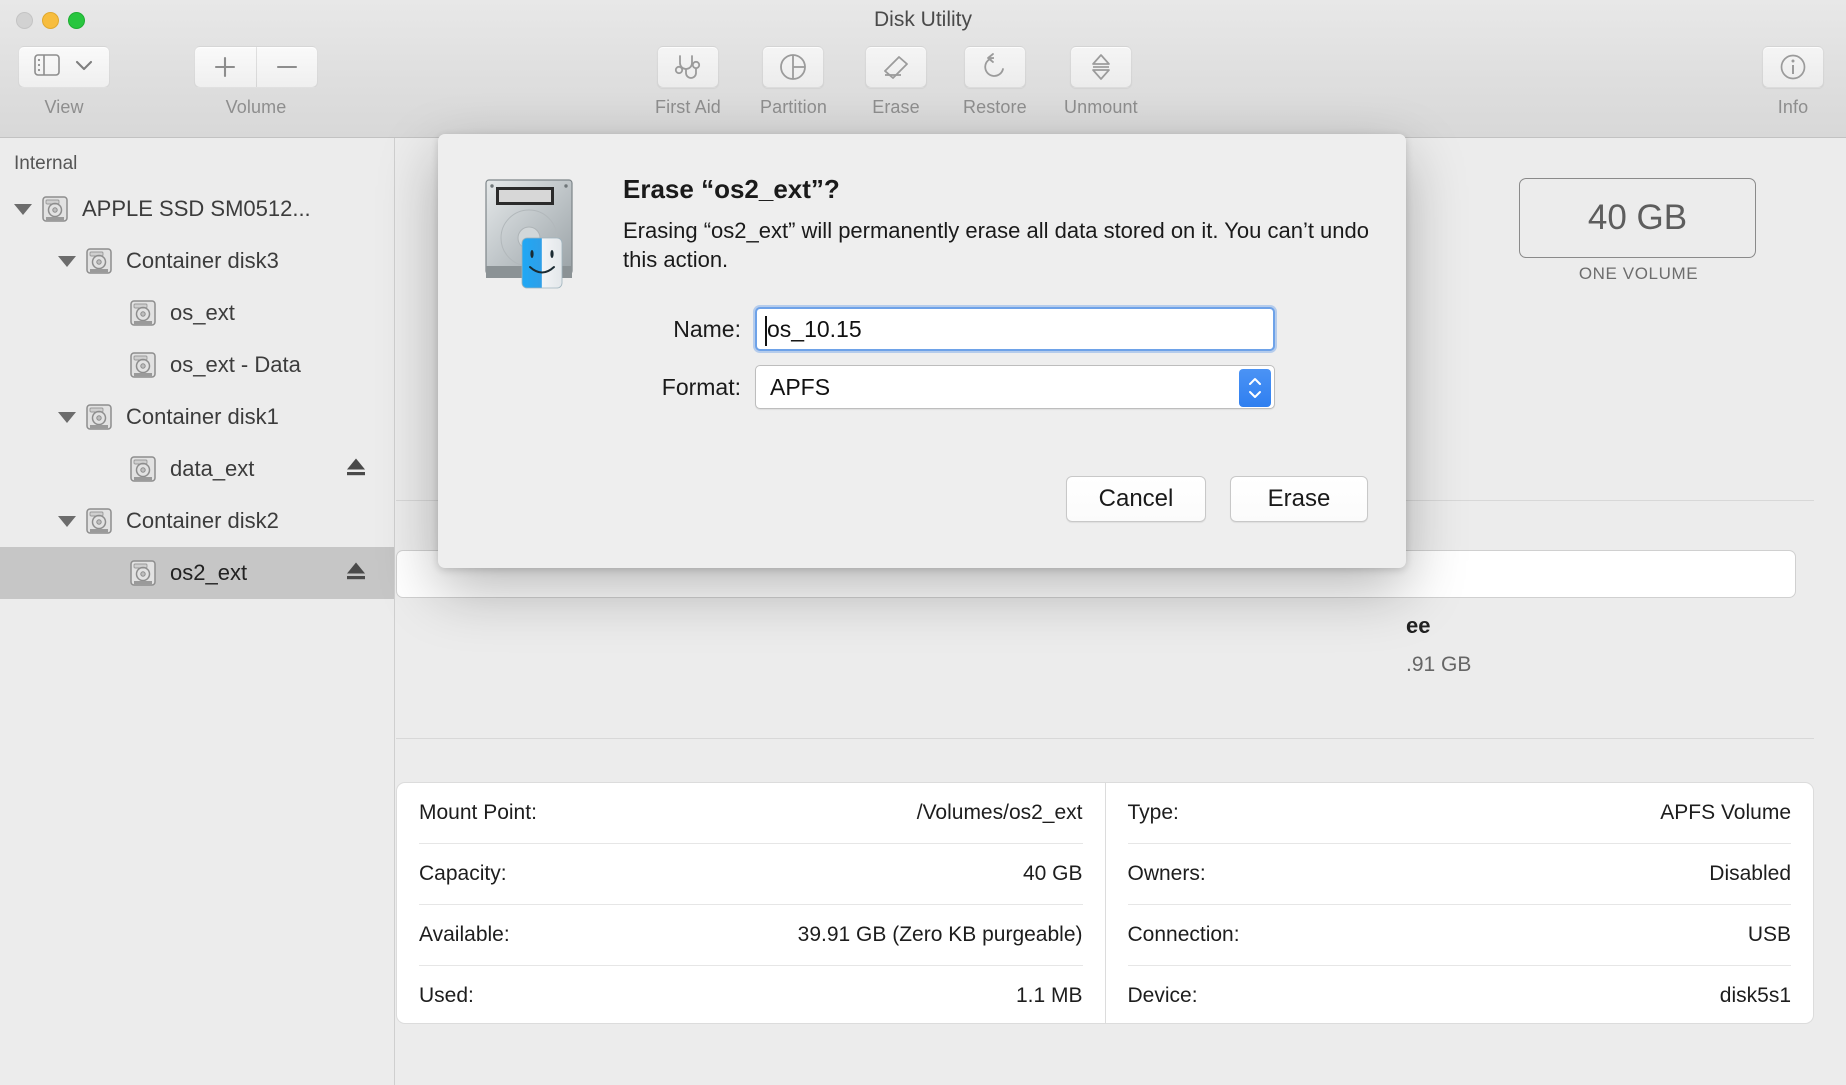  I want to click on cancel-button: Cancel, so click(1136, 499).